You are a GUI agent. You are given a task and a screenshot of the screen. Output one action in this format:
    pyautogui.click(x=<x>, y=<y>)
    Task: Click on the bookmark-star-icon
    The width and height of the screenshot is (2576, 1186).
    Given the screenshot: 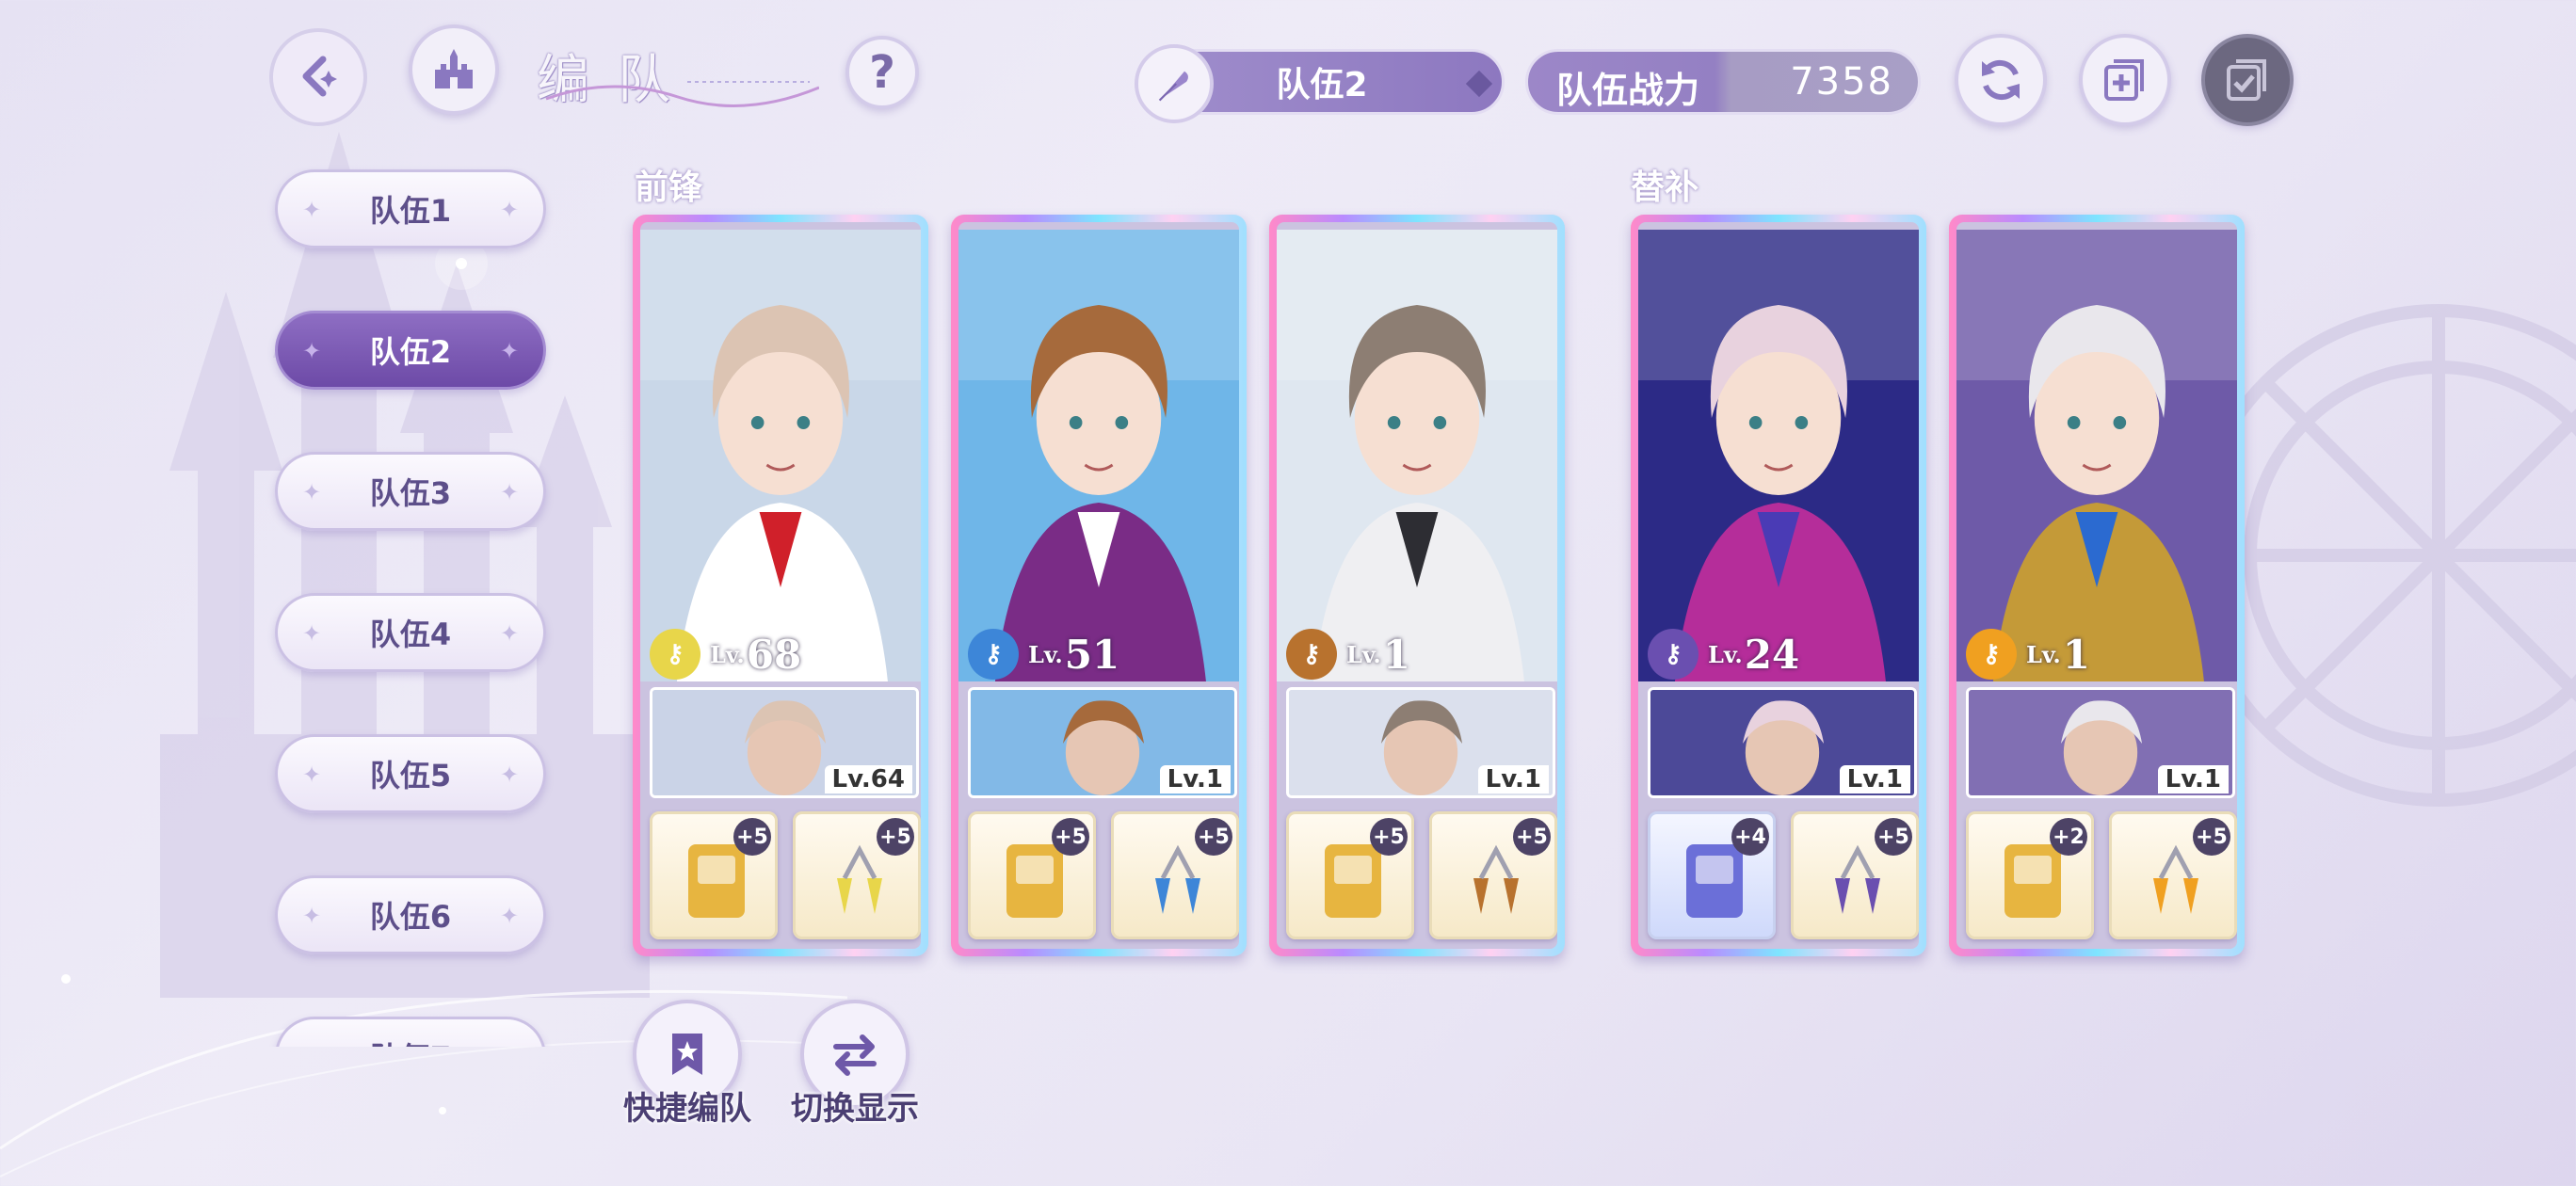 What is the action you would take?
    pyautogui.click(x=687, y=1054)
    